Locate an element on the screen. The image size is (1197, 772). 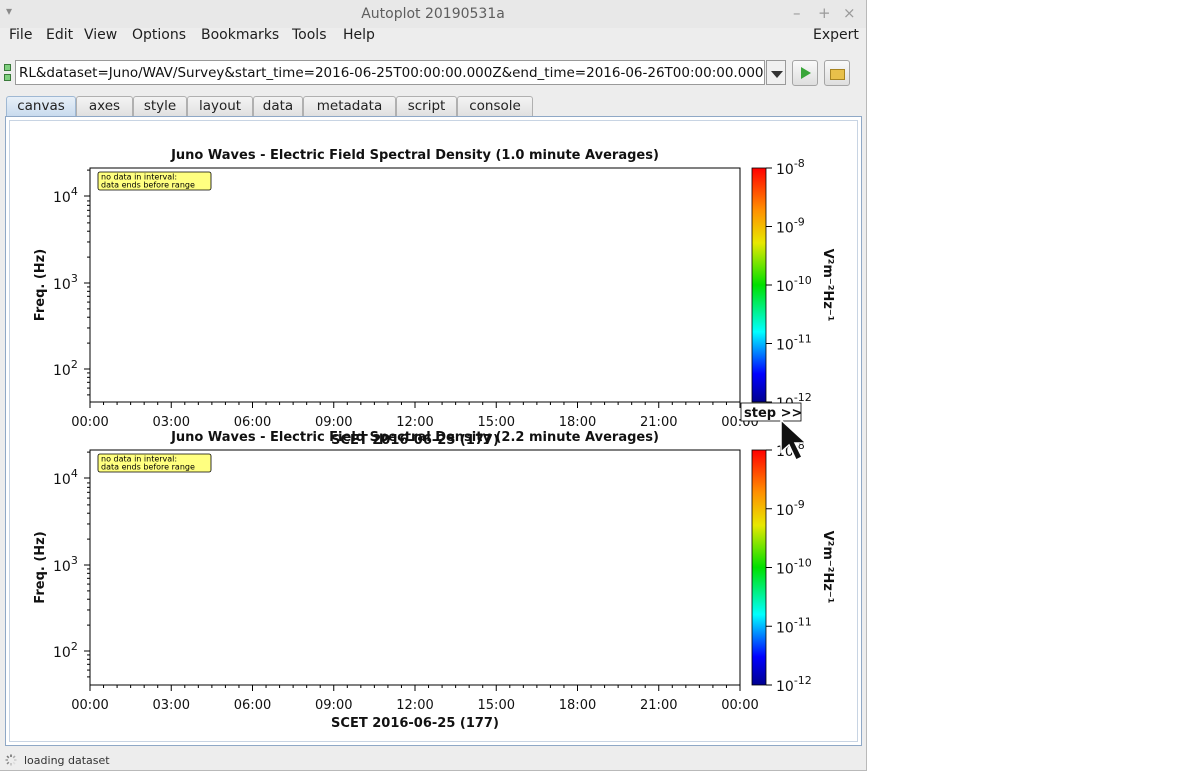
step-button: step >> is located at coordinates (771, 412).